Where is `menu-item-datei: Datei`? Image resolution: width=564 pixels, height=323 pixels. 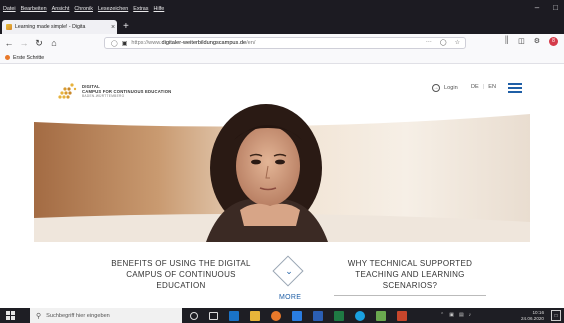 menu-item-datei: Datei is located at coordinates (9, 9).